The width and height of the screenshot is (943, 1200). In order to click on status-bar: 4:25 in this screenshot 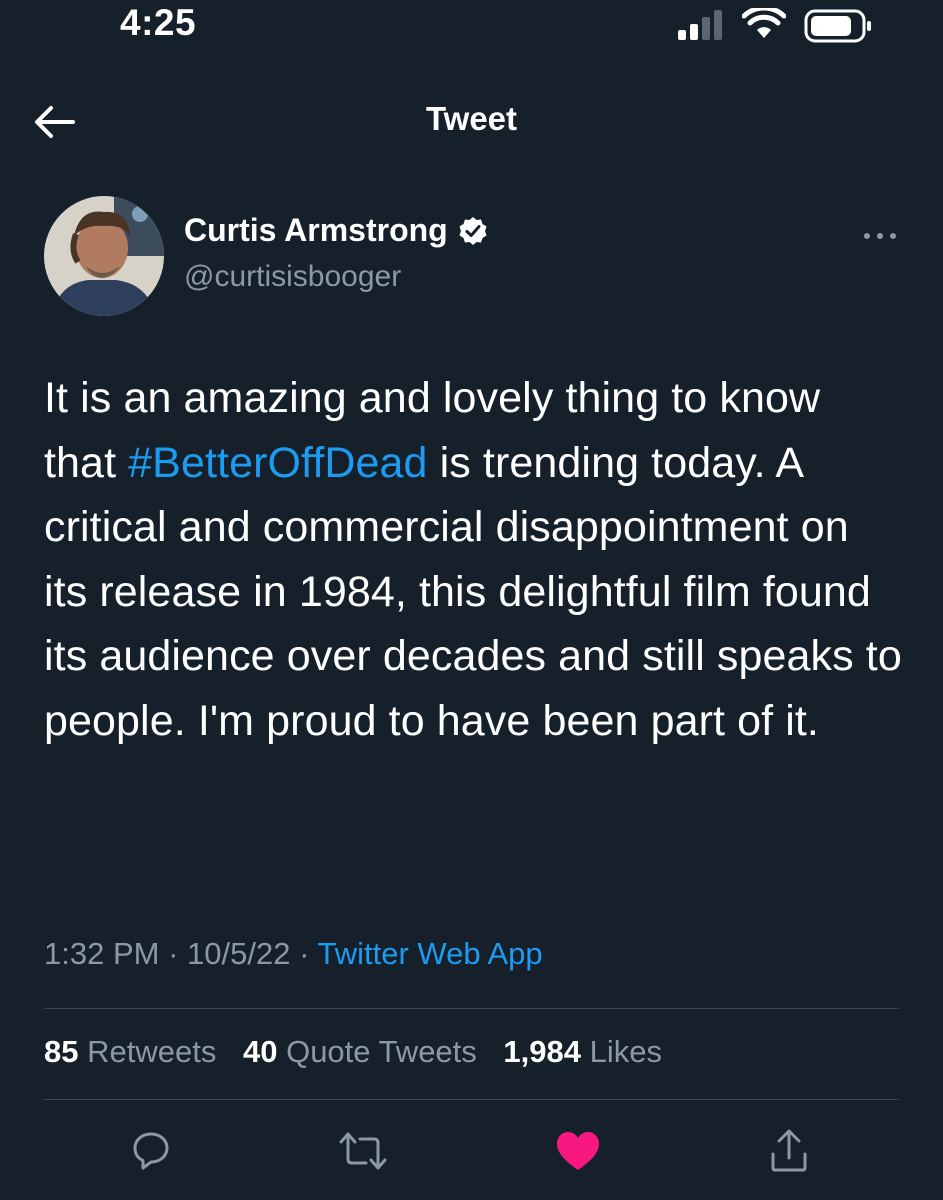, I will do `click(471, 25)`.